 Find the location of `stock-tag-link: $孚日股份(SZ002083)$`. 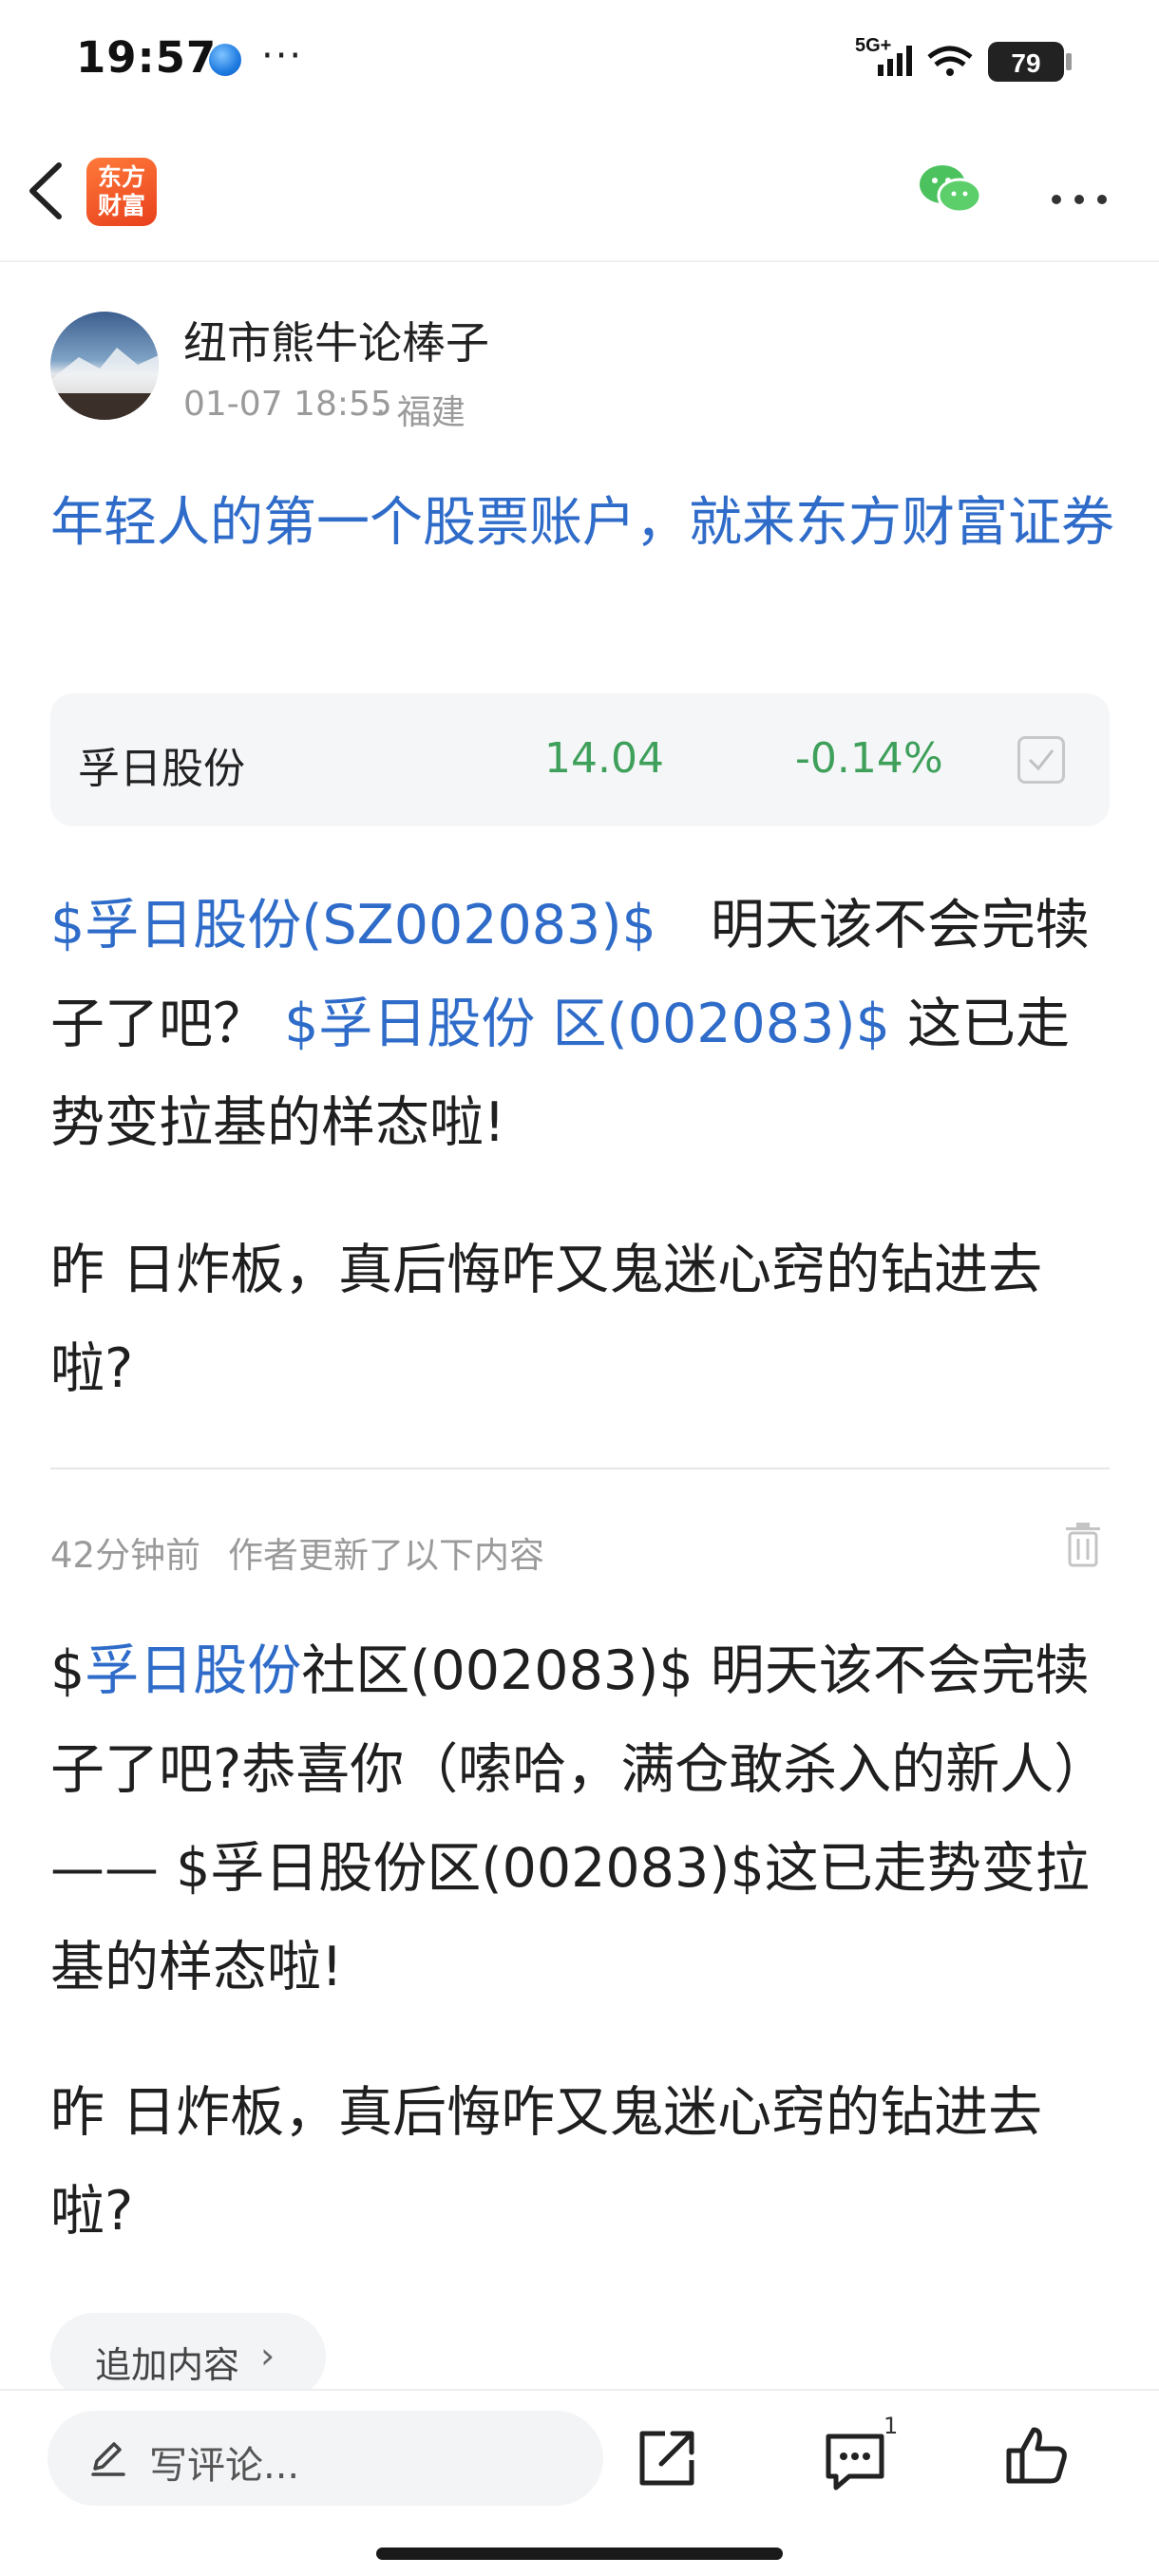

stock-tag-link: $孚日股份(SZ002083)$ is located at coordinates (353, 925).